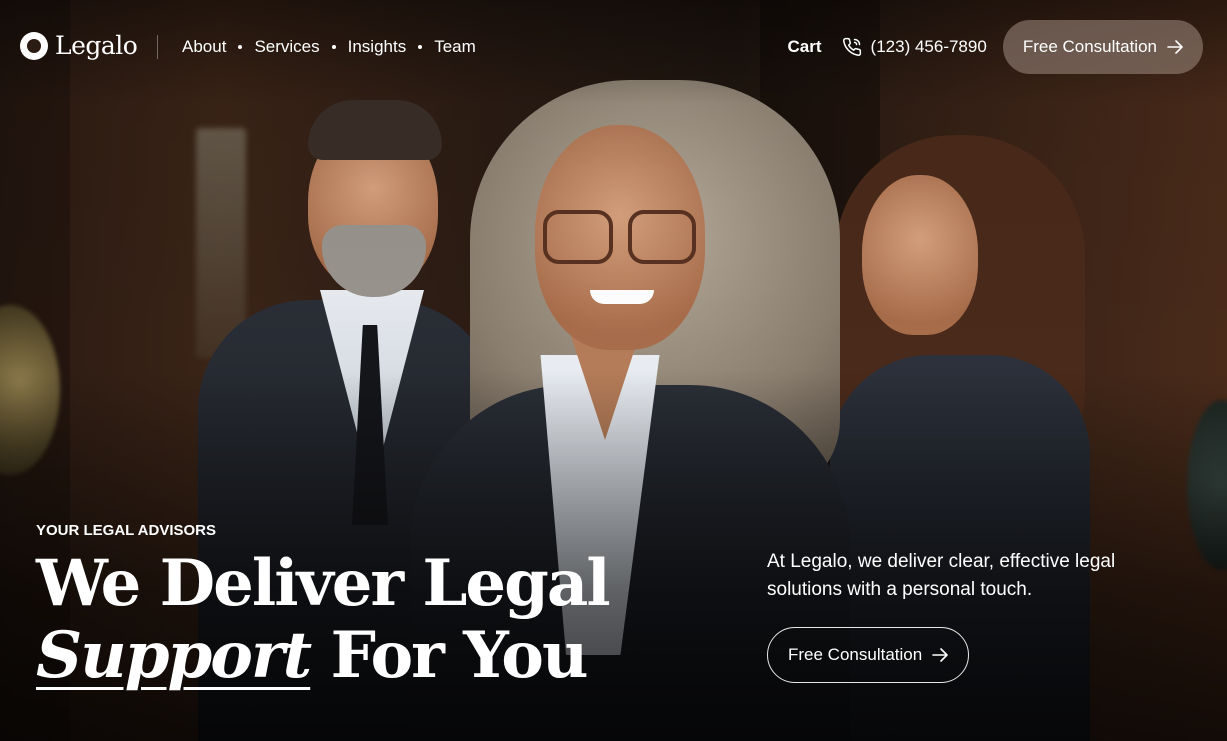 Image resolution: width=1227 pixels, height=741 pixels. I want to click on header-divider, so click(157, 47).